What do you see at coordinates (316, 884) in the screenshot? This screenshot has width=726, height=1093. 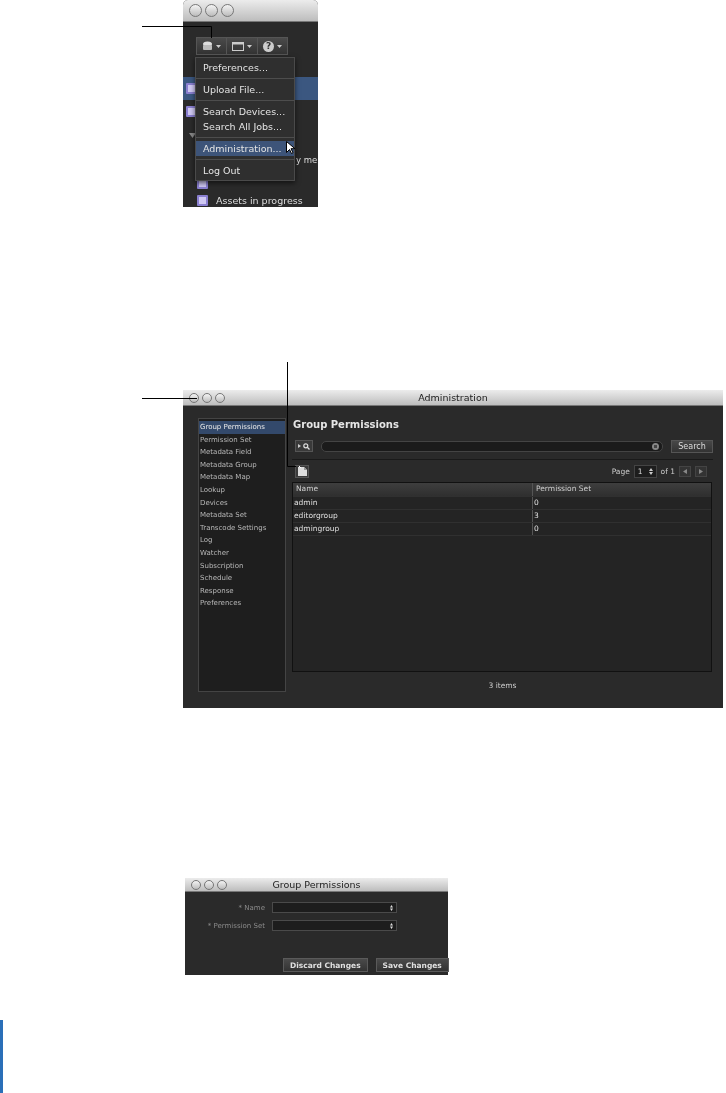 I see `window-title: Group Permissions` at bounding box center [316, 884].